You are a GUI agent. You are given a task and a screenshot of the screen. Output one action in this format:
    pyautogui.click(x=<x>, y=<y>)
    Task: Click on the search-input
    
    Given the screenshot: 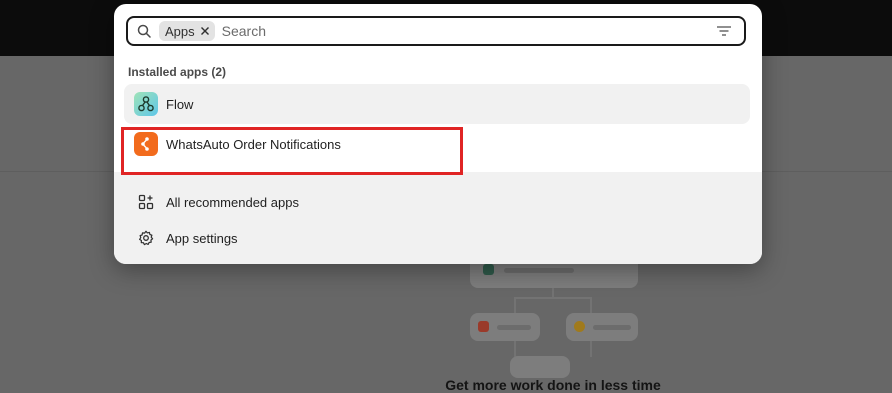 What is the action you would take?
    pyautogui.click(x=467, y=31)
    